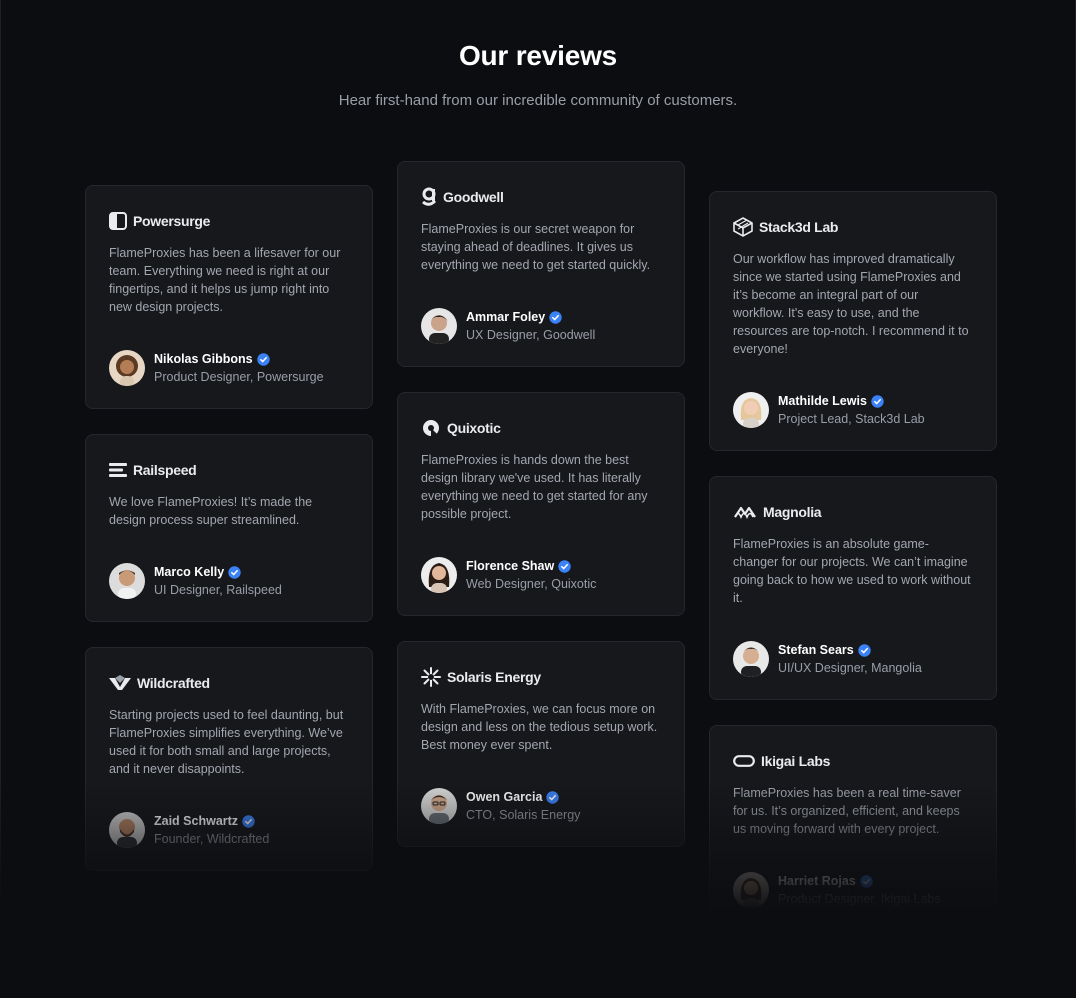 Image resolution: width=1076 pixels, height=998 pixels. I want to click on brand-name: Powersurge, so click(172, 221).